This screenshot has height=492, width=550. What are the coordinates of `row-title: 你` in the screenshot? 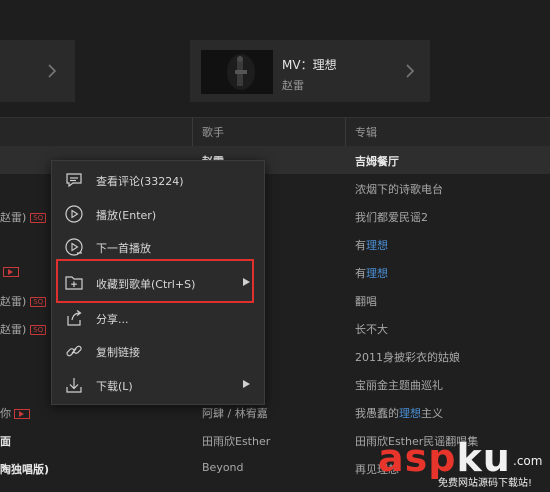 It's located at (15, 413).